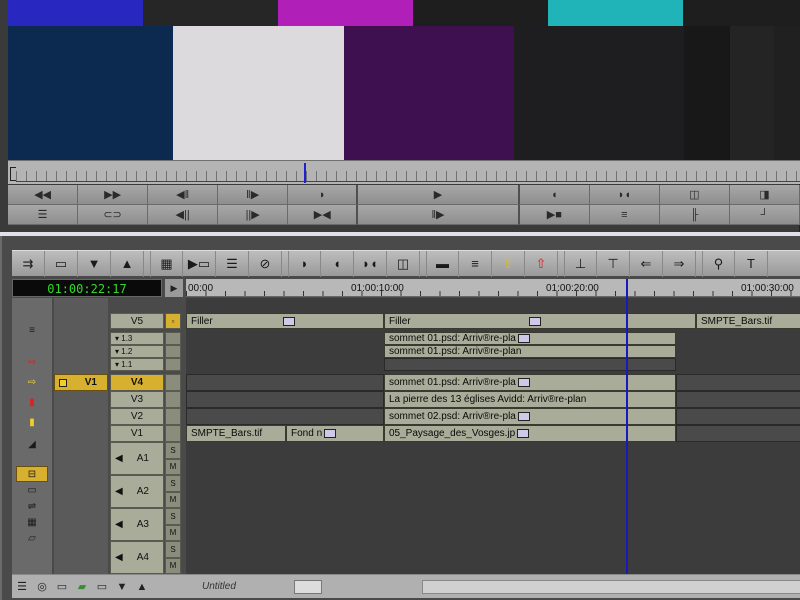  Describe the element at coordinates (137, 433) in the screenshot. I see `track-header-v1: V1` at that location.